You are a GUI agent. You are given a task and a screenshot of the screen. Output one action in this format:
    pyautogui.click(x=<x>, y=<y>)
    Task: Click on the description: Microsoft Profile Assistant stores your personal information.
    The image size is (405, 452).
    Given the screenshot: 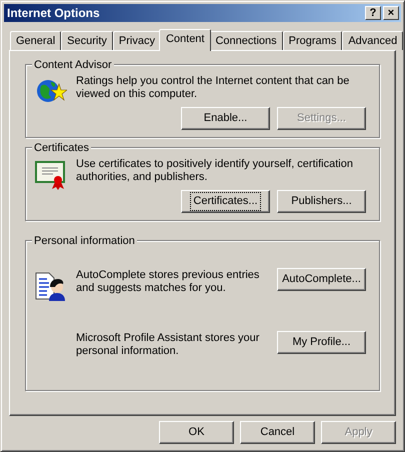 What is the action you would take?
    pyautogui.click(x=168, y=345)
    